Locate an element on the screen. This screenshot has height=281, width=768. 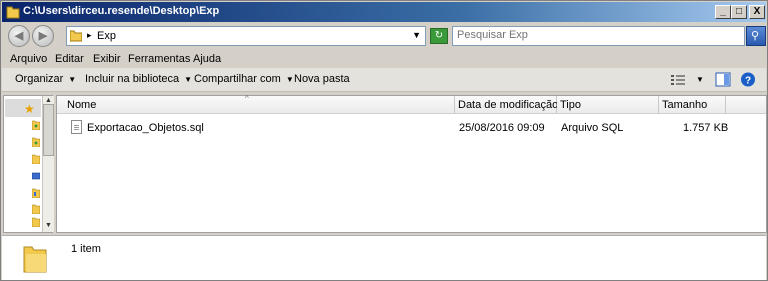
organize-button: Organizar ▼ is located at coordinates (45, 79).